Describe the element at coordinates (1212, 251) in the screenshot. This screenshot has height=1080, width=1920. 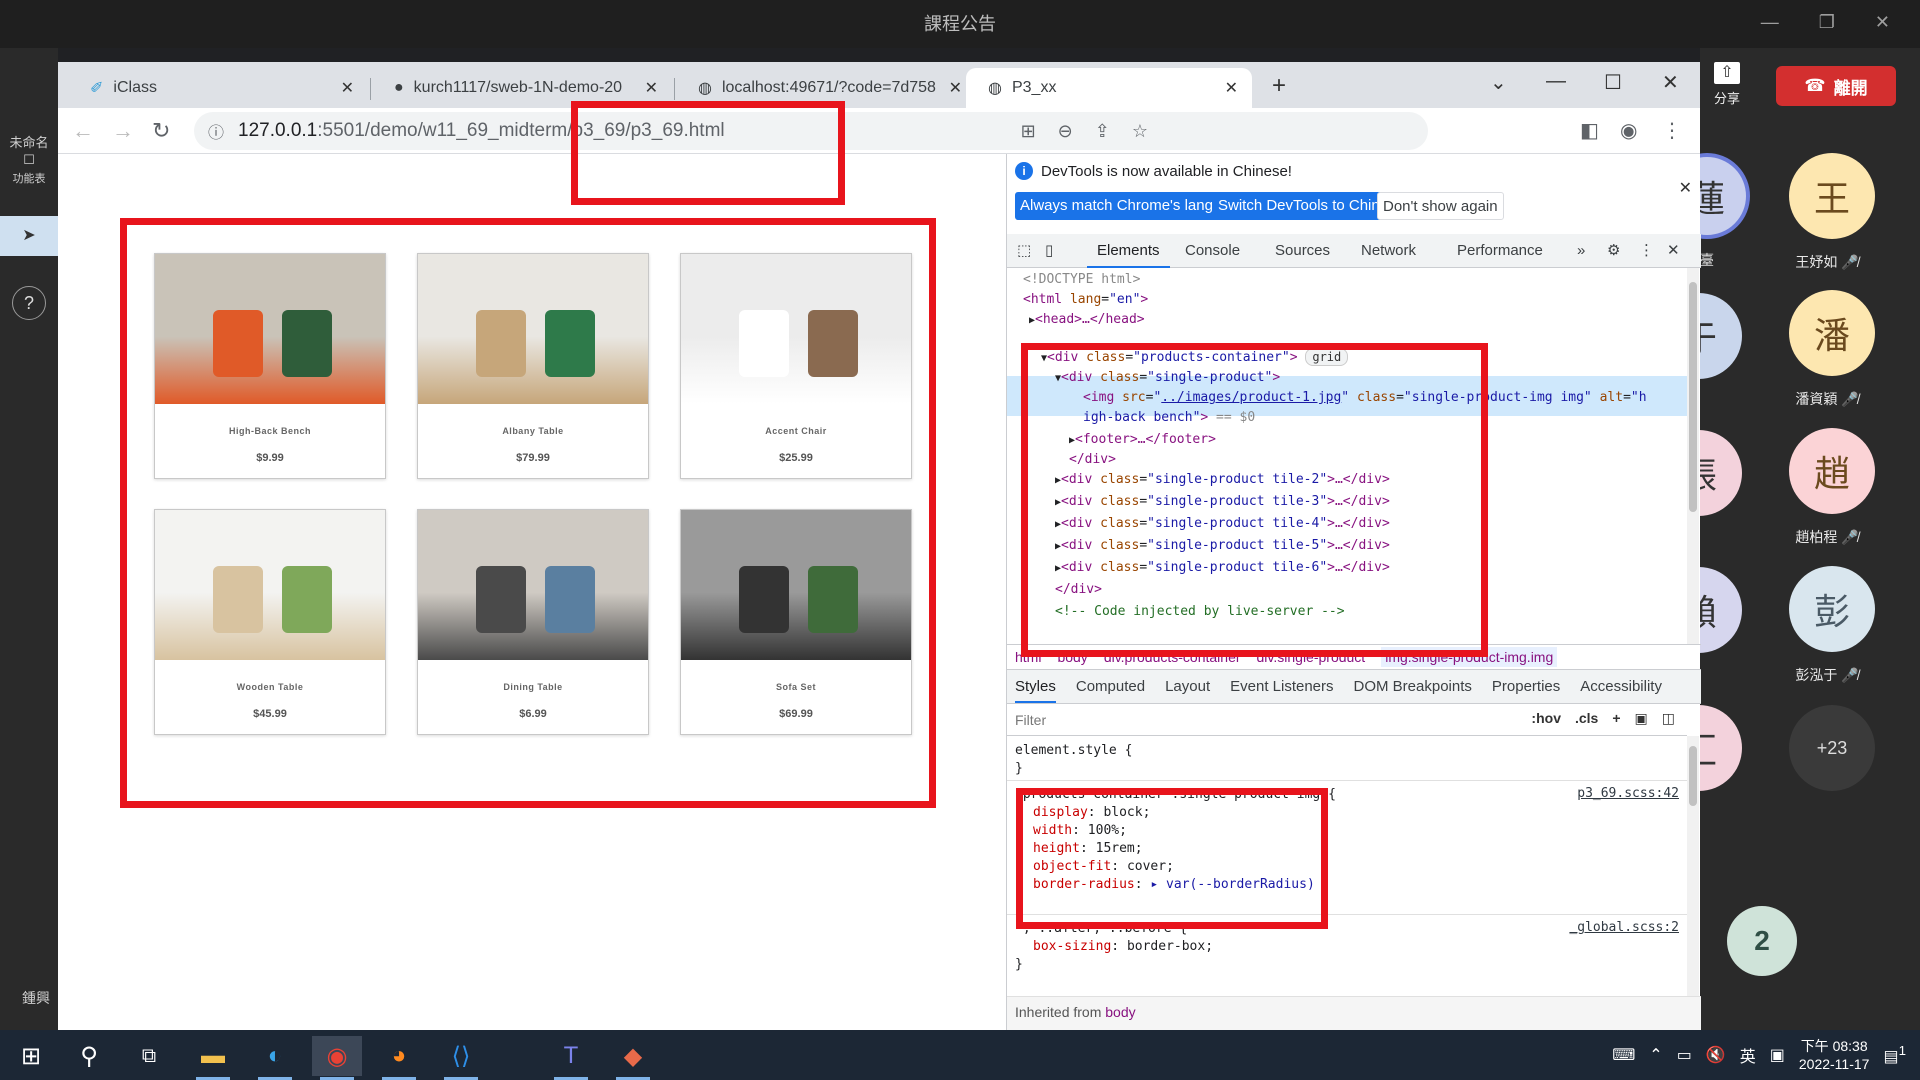
I see `tab-console: Console` at that location.